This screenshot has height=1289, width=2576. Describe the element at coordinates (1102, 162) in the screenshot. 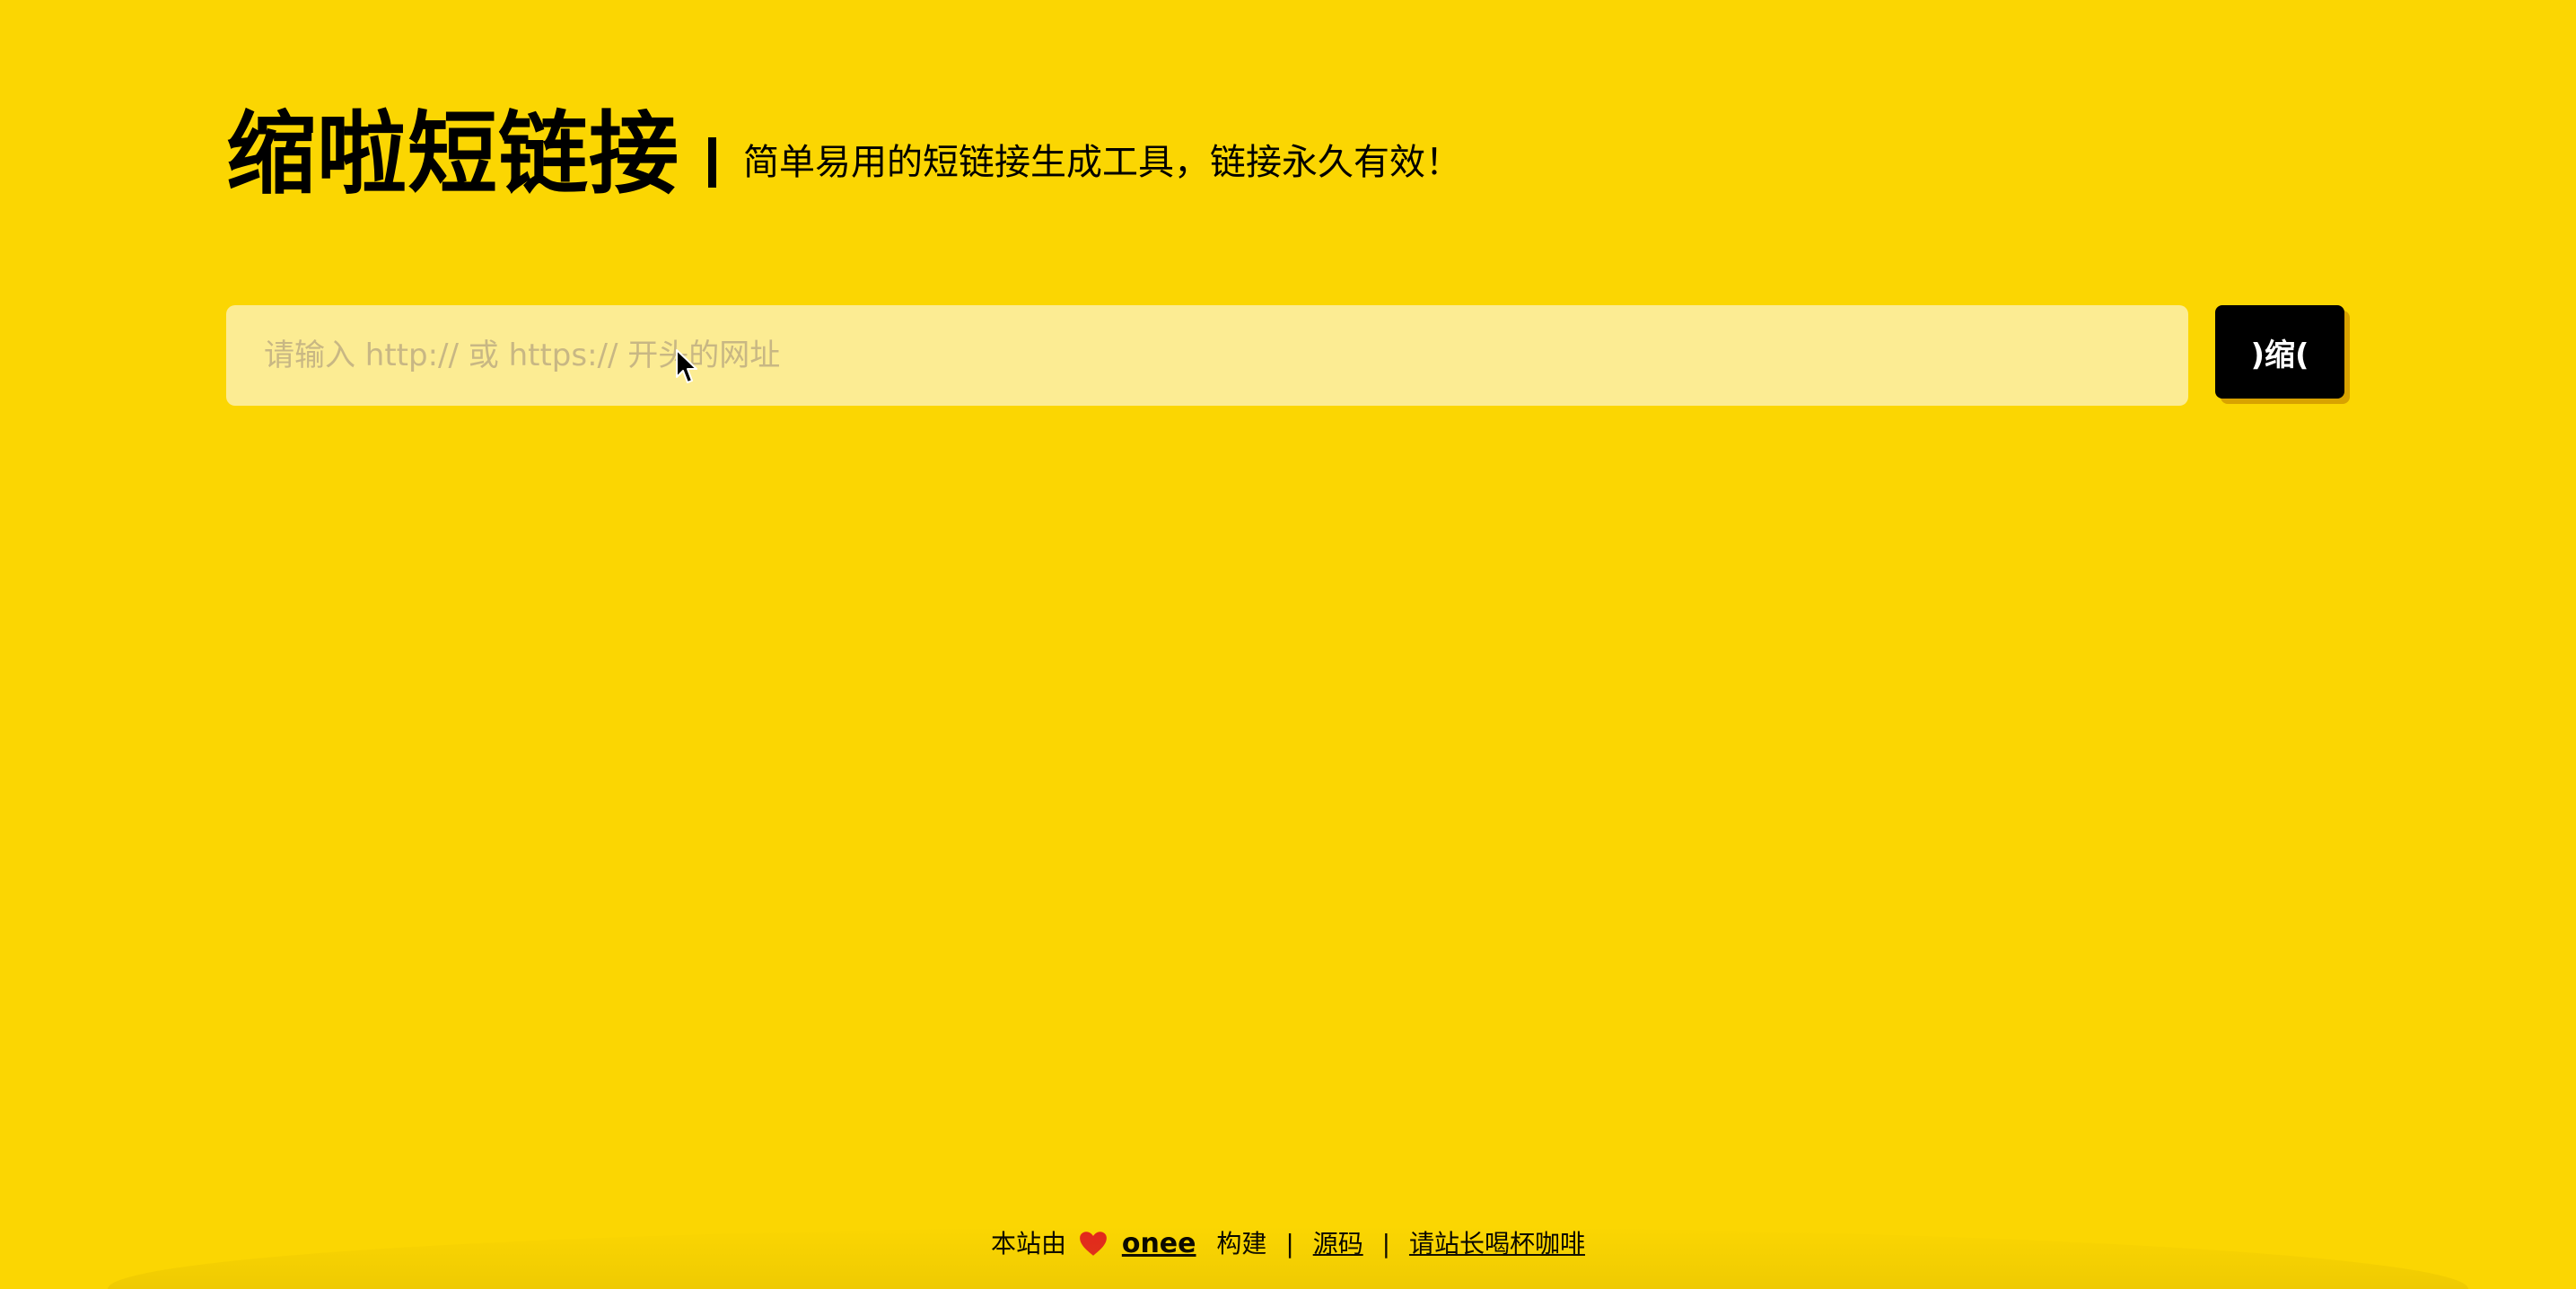

I see `site-tagline: 简单易用的短链接生成工具，链接永久有效！` at that location.